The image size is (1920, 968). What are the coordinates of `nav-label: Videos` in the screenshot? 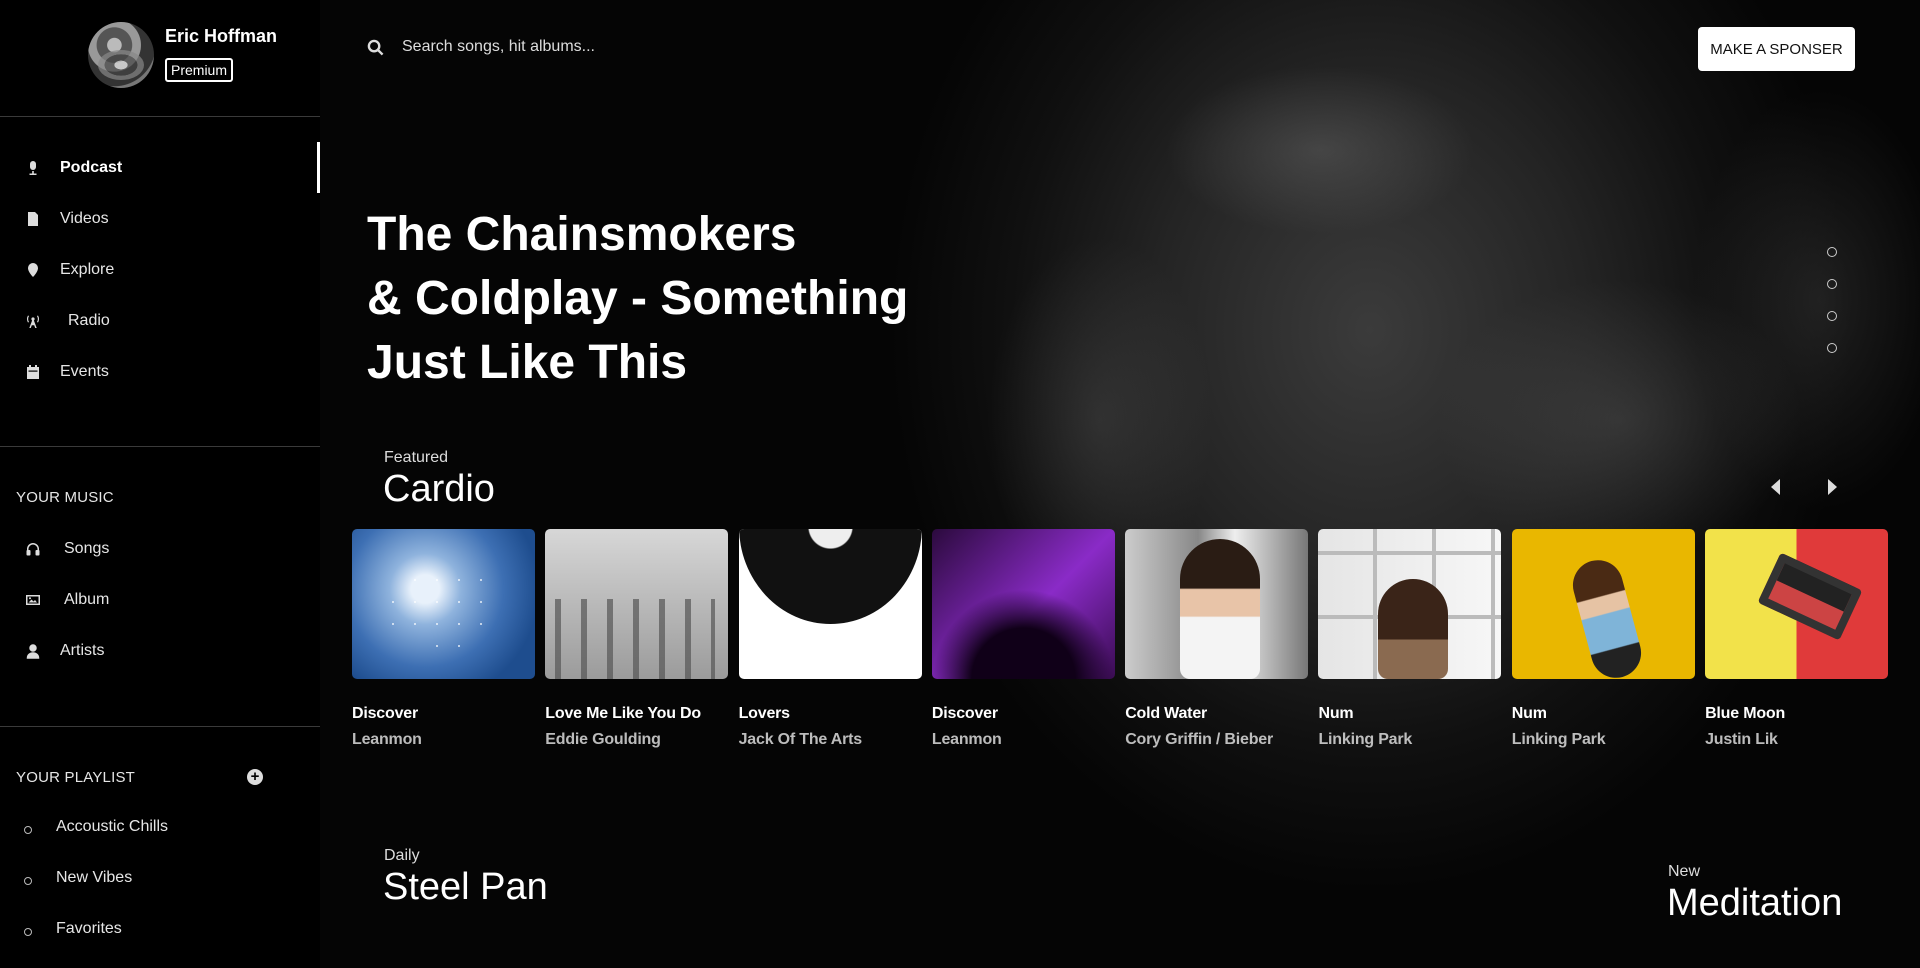 It's located at (84, 218).